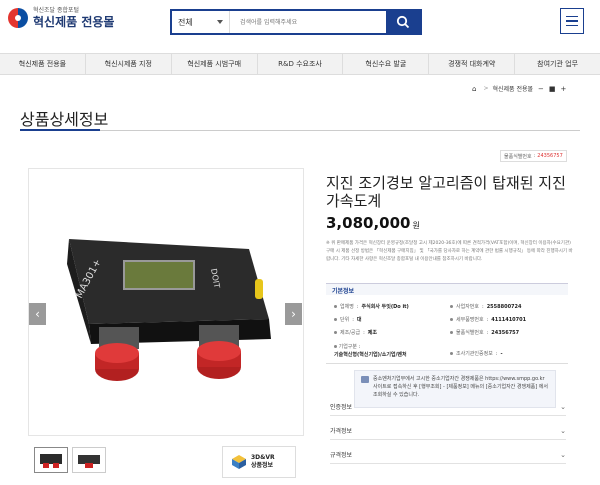  I want to click on chevron-right-icon: ›, so click(293, 314).